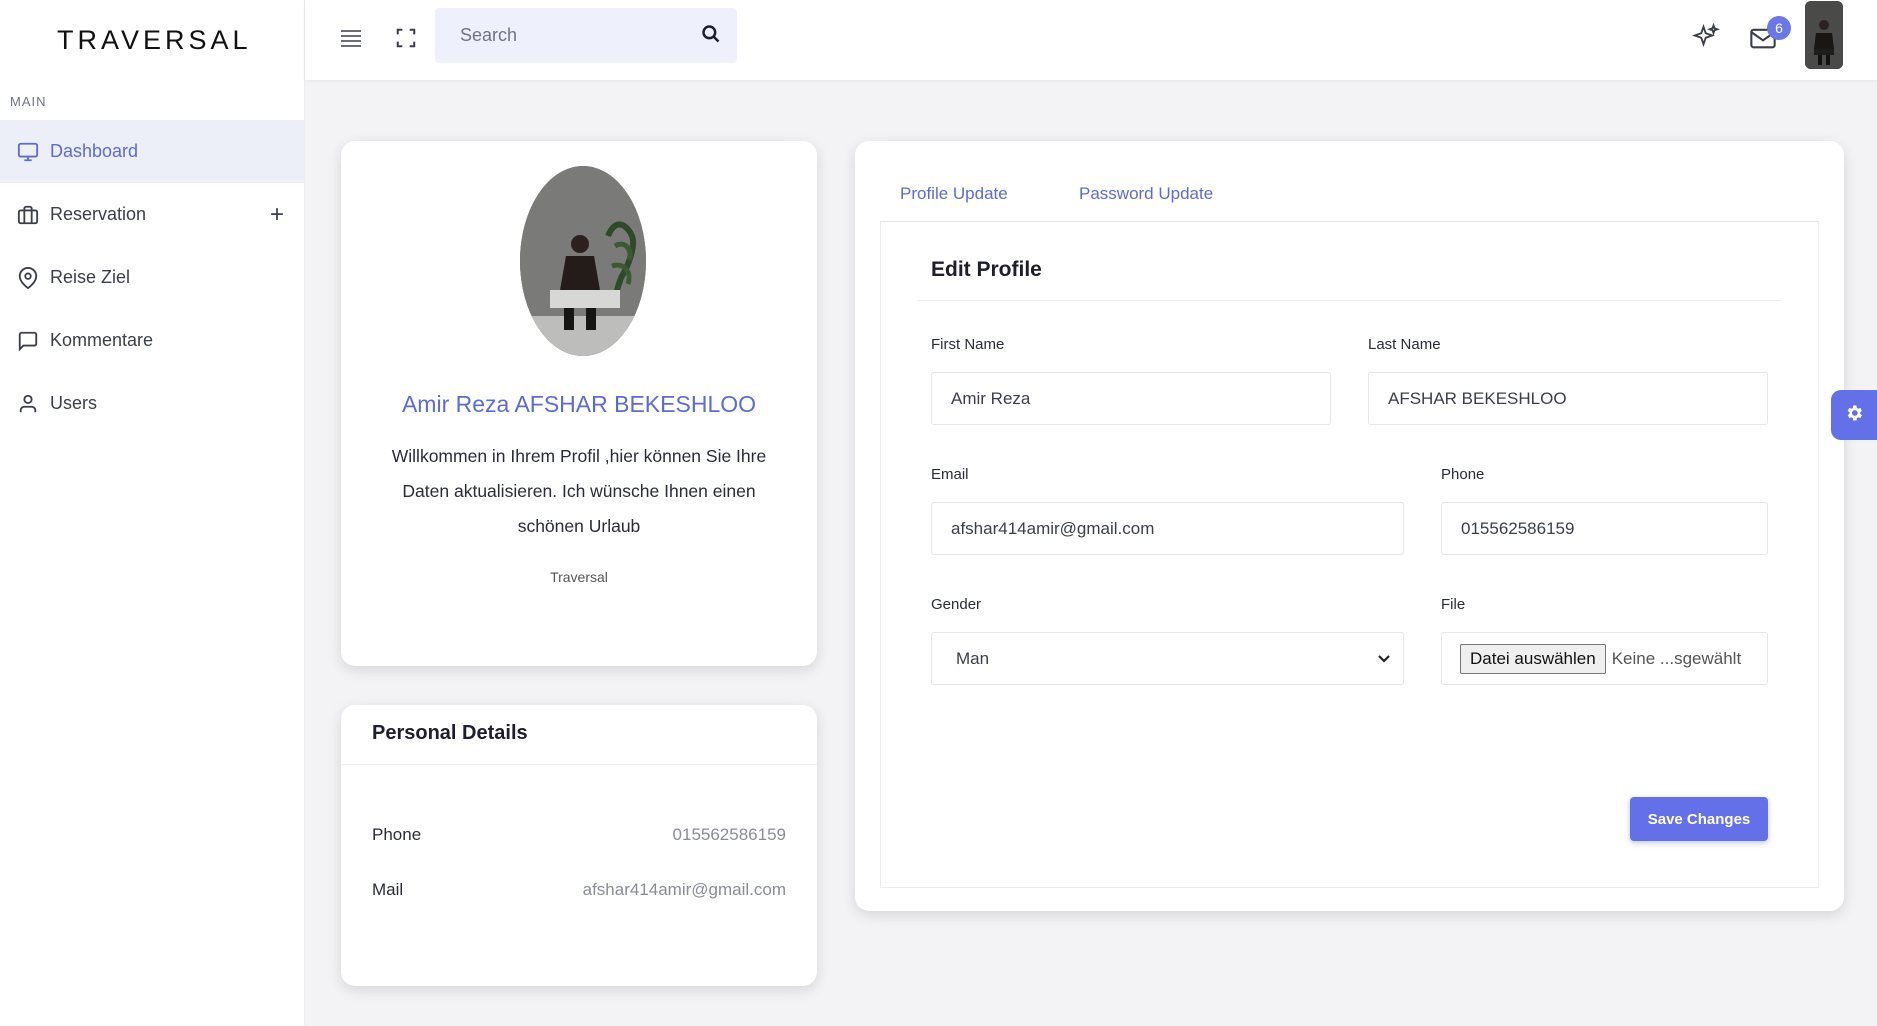 This screenshot has height=1026, width=1877. What do you see at coordinates (986, 269) in the screenshot?
I see `edit-profile-title: Edit Profile` at bounding box center [986, 269].